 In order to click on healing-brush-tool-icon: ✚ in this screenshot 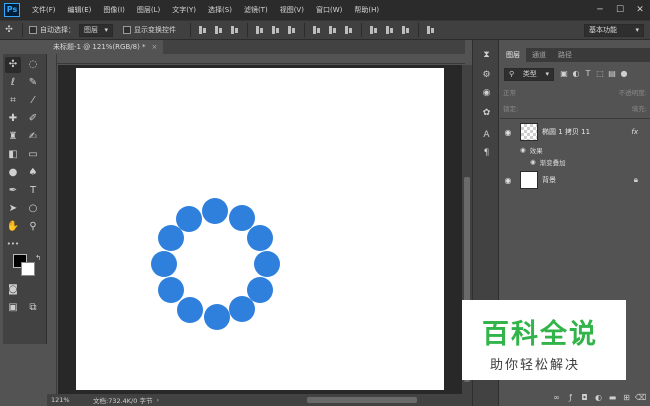, I will do `click(13, 119)`.